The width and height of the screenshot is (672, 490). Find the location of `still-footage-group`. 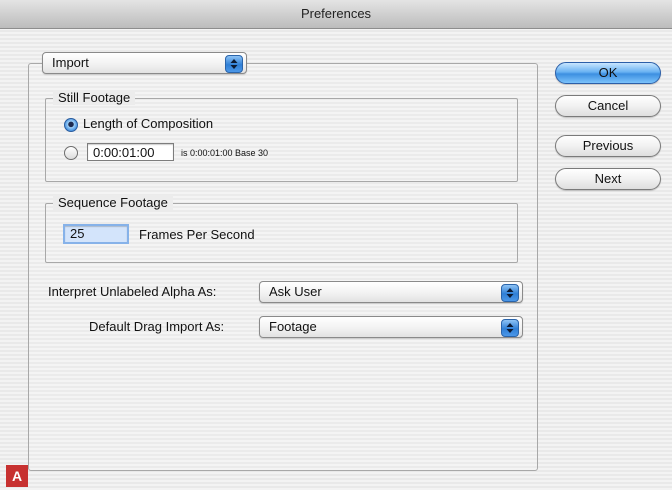

still-footage-group is located at coordinates (281, 140).